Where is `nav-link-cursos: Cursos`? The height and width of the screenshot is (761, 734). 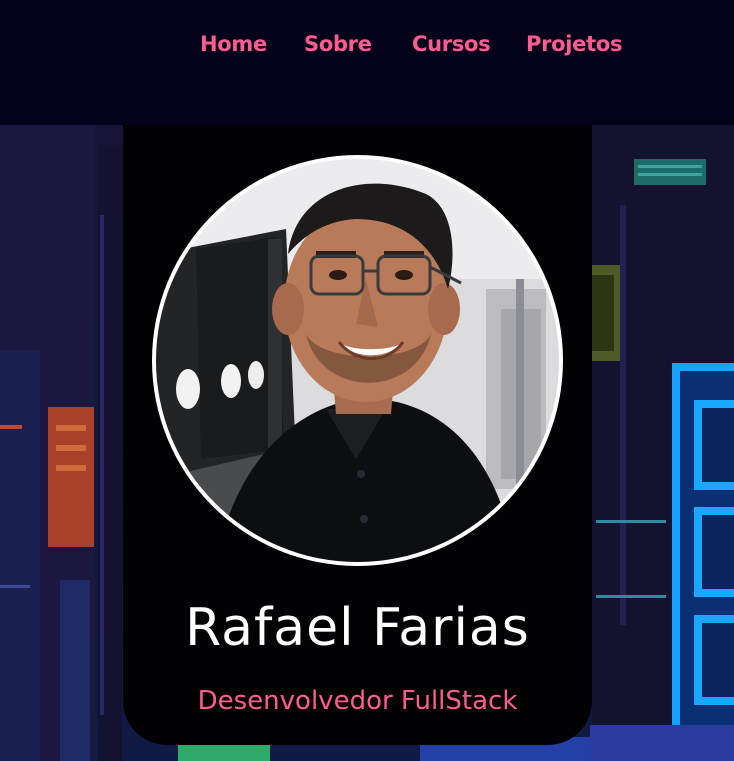
nav-link-cursos: Cursos is located at coordinates (451, 44).